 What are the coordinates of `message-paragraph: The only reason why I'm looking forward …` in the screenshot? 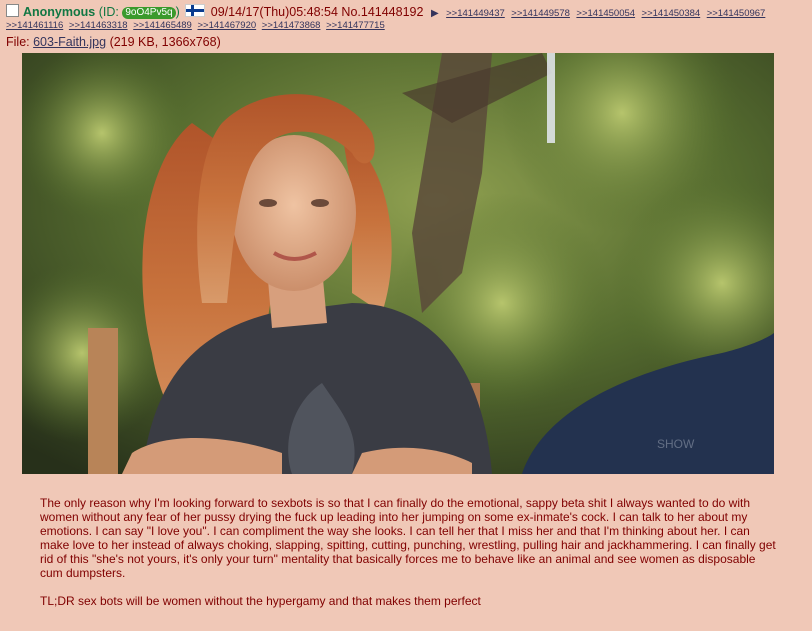 It's located at (408, 538).